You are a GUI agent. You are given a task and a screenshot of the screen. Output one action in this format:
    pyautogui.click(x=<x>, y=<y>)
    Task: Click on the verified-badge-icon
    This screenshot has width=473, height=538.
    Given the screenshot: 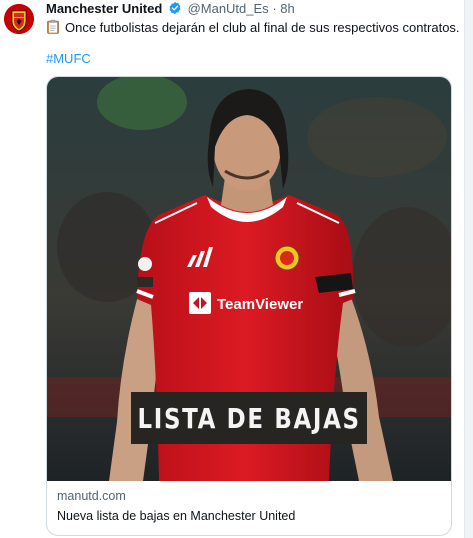 What is the action you would take?
    pyautogui.click(x=175, y=8)
    